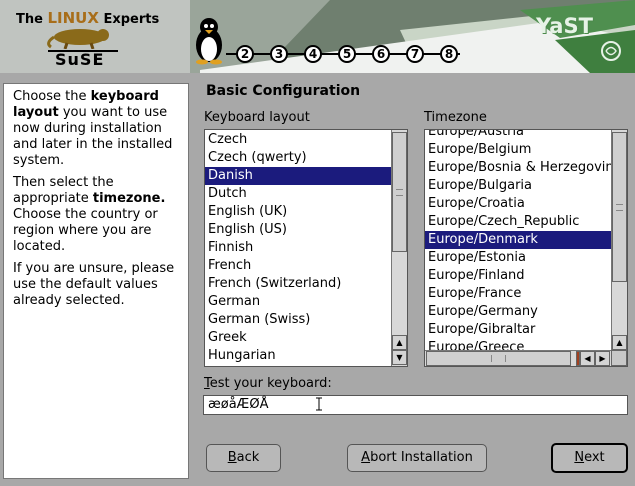  What do you see at coordinates (298, 140) in the screenshot?
I see `keyboard-layout-option: Czech` at bounding box center [298, 140].